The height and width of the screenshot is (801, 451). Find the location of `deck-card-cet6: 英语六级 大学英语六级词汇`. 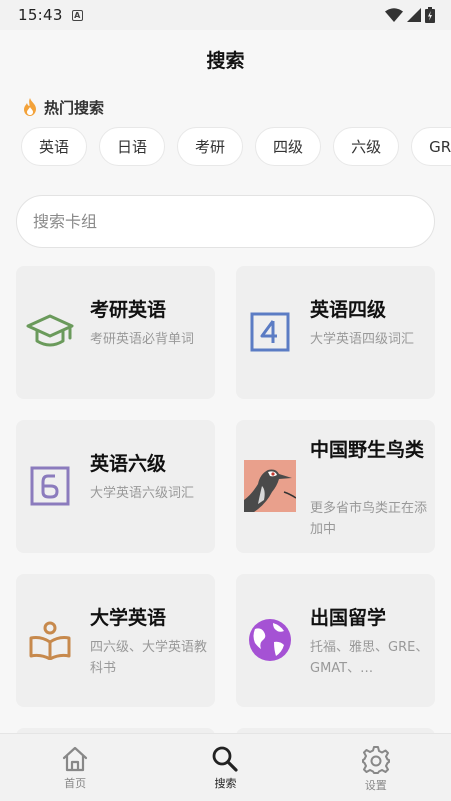

deck-card-cet6: 英语六级 大学英语六级词汇 is located at coordinates (115, 486).